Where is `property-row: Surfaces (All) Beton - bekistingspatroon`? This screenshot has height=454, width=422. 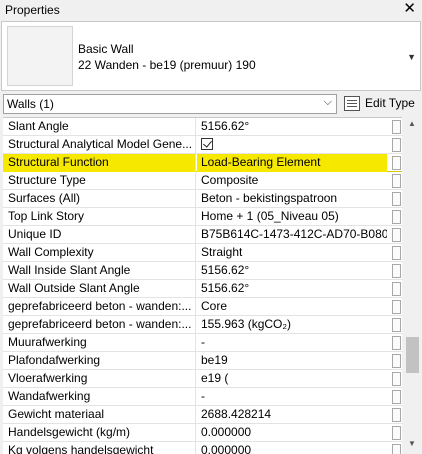
property-row: Surfaces (All) Beton - bekistingspatroon is located at coordinates (202, 199).